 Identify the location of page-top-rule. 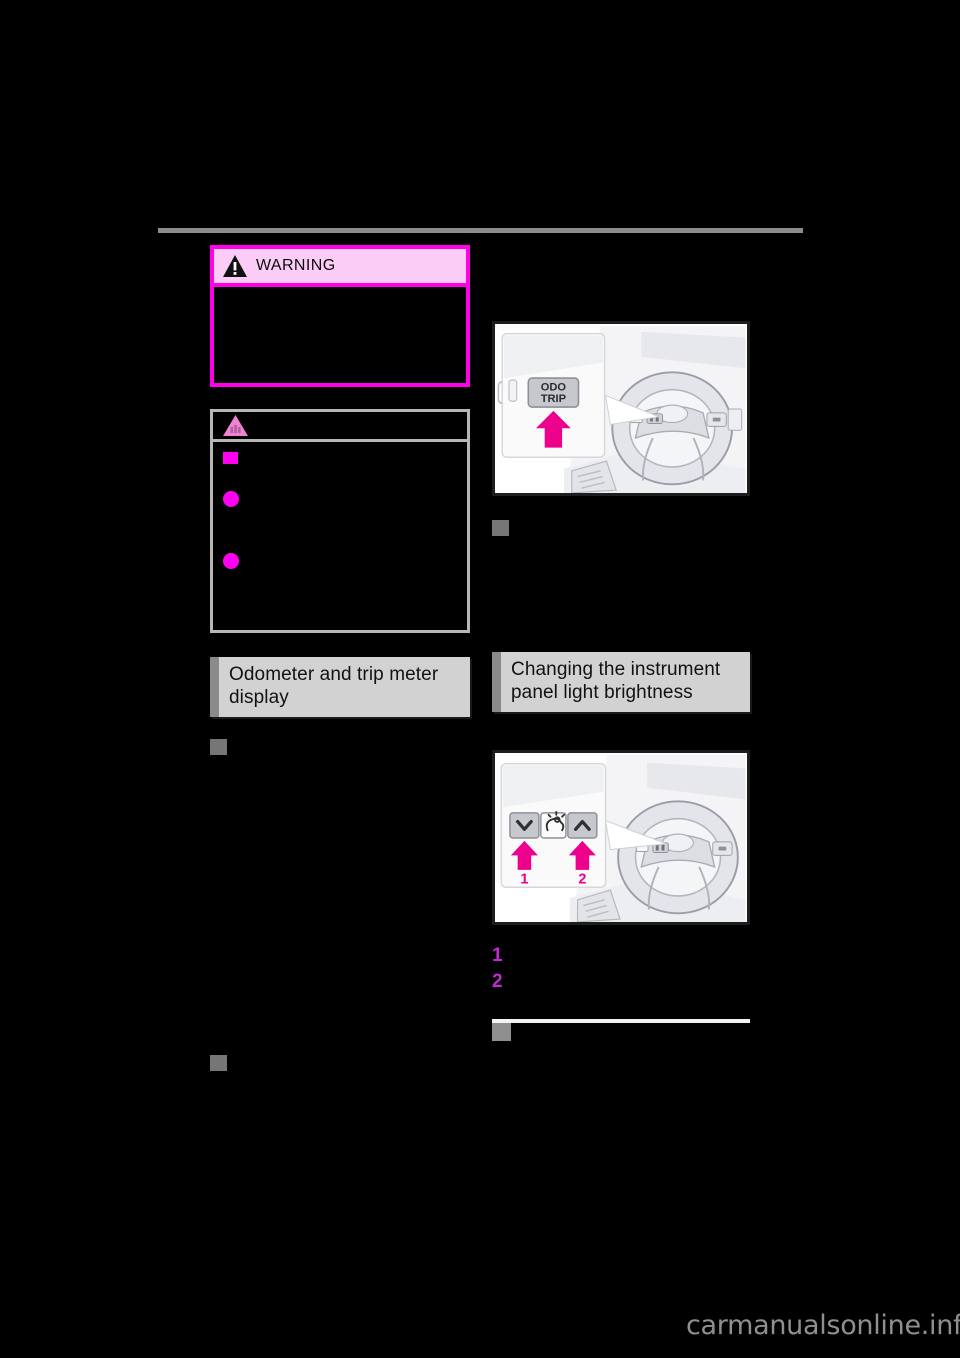
(480, 230).